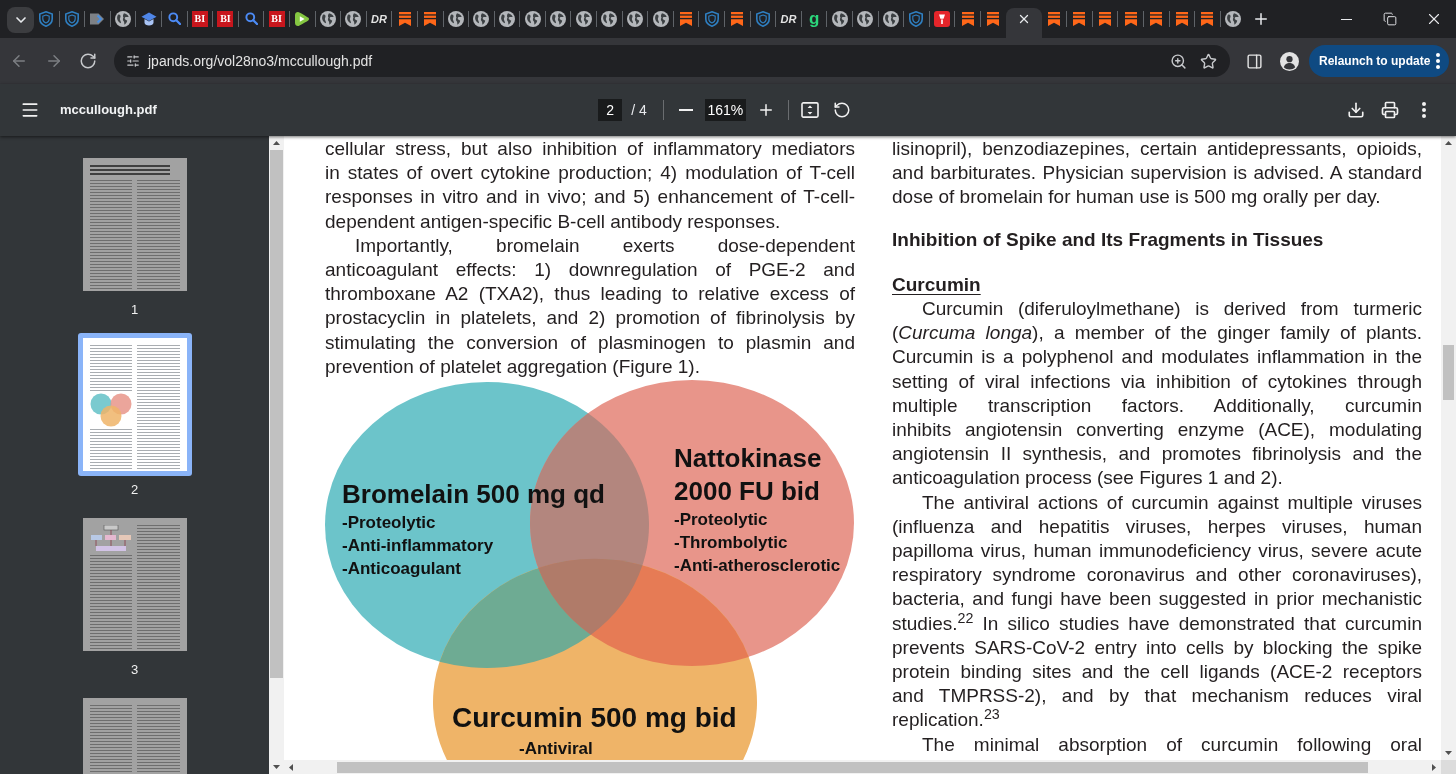 This screenshot has height=774, width=1456. Describe the element at coordinates (1356, 110) in the screenshot. I see `download-icon` at that location.